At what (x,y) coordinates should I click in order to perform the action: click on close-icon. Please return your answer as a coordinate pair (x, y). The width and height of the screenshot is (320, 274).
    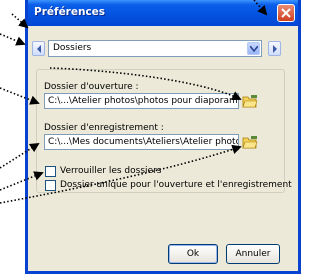
    Looking at the image, I should click on (286, 13).